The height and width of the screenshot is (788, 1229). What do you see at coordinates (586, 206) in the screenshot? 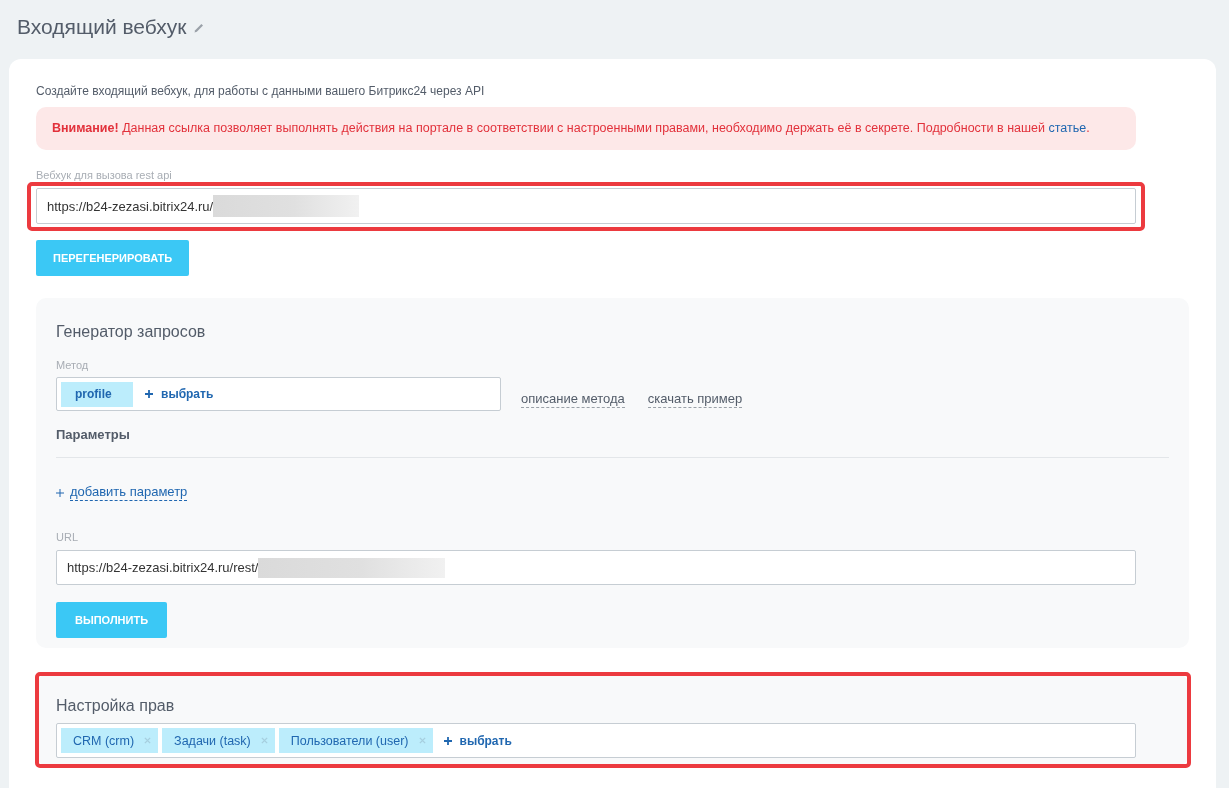
I see `webhook-url-field: https://b24-zezasi.bitrix24.ru/` at bounding box center [586, 206].